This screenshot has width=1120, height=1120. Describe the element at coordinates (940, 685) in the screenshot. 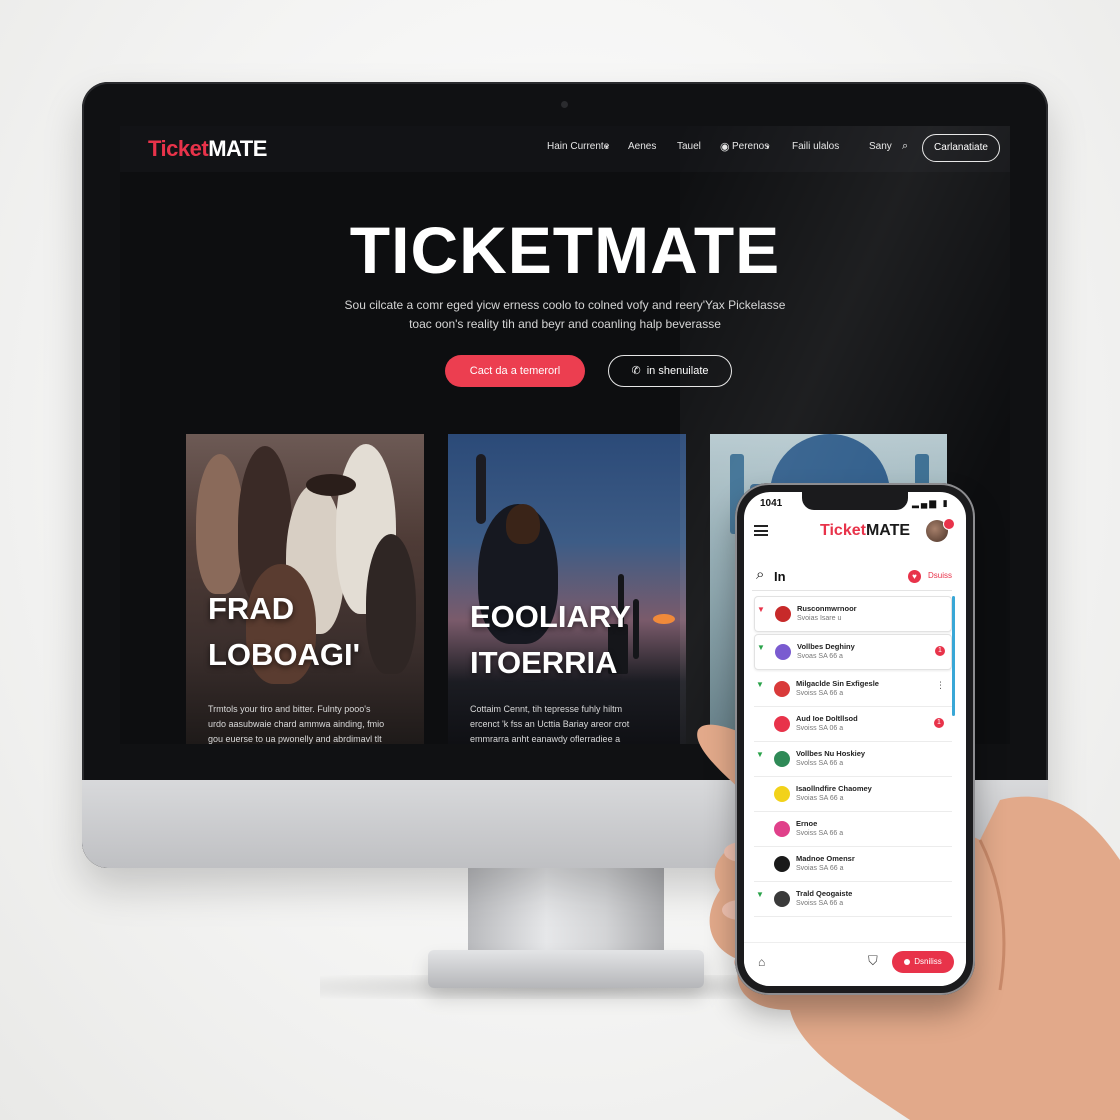

I see `more-icon: ⋮` at that location.